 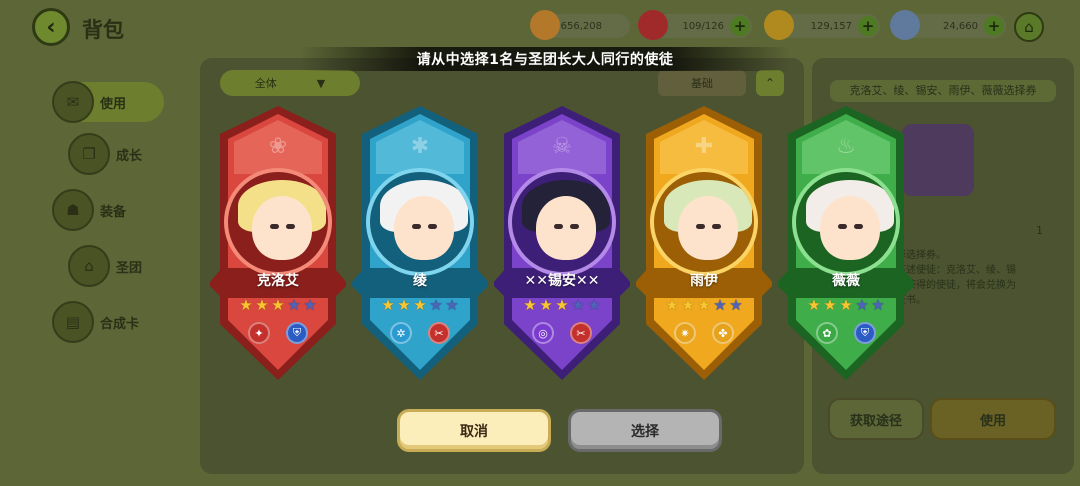 I want to click on use-button: 使用, so click(x=993, y=419).